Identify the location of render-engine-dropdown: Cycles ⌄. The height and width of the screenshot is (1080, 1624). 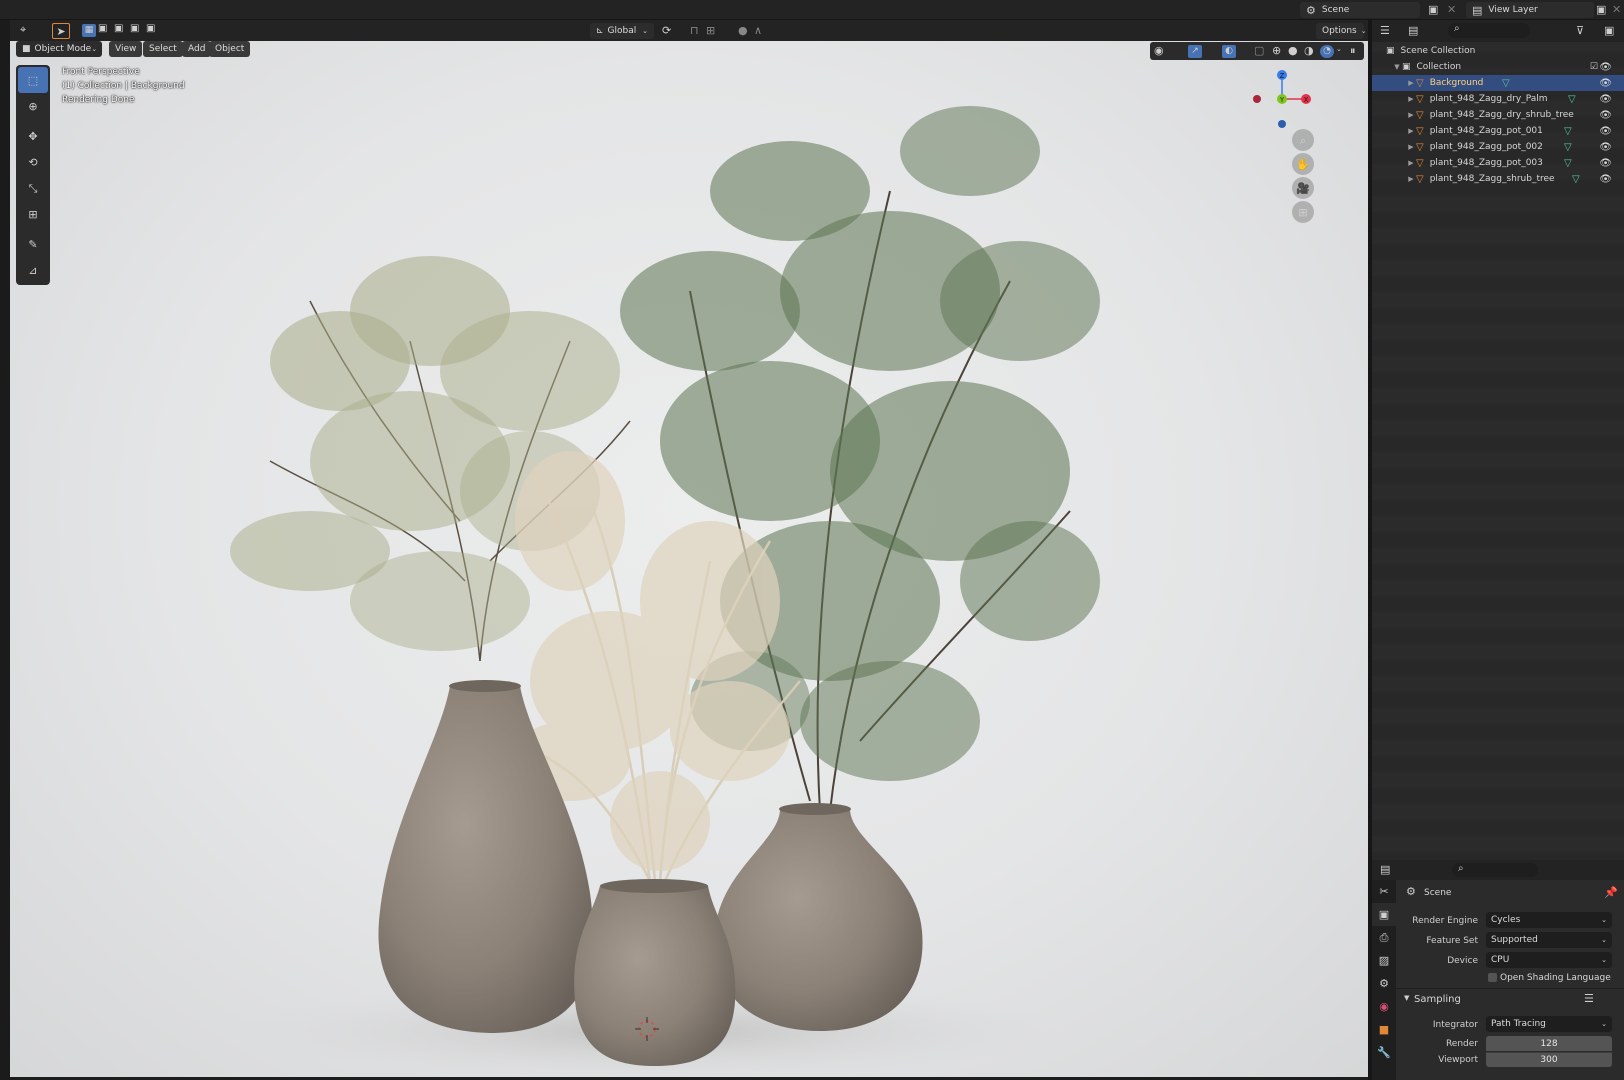
(1549, 920).